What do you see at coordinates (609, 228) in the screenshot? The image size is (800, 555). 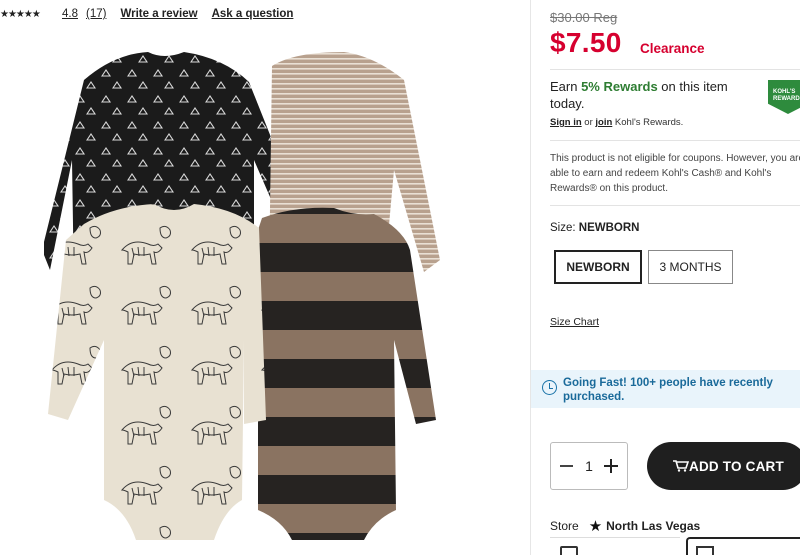 I see `selected-size: NEWBORN` at bounding box center [609, 228].